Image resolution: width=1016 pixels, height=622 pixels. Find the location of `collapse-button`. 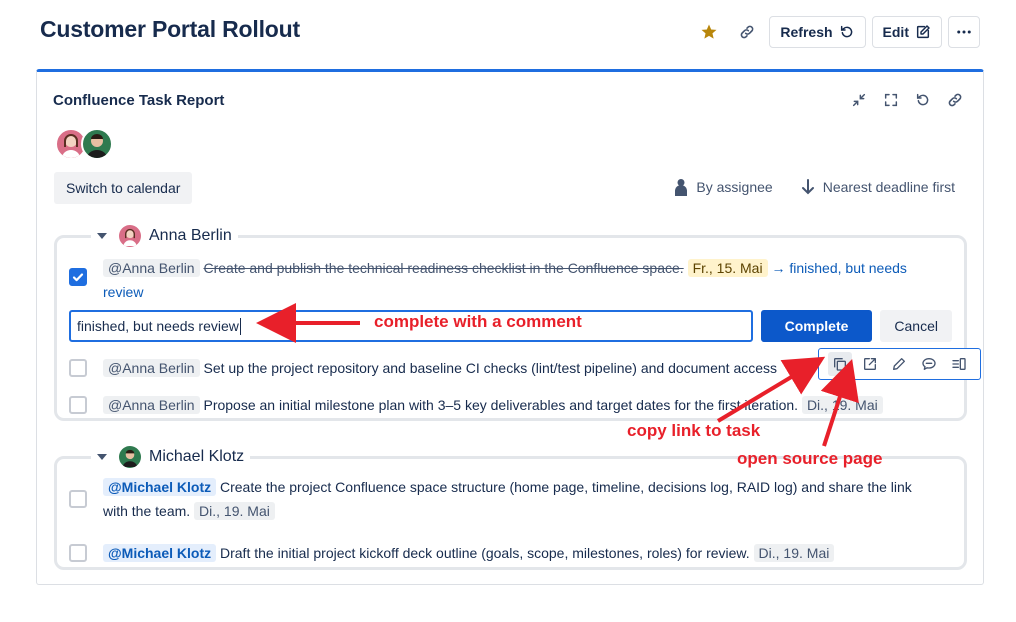

collapse-button is located at coordinates (859, 100).